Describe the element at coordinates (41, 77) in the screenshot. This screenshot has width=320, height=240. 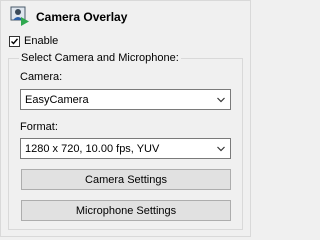
I see `camera-label: Camera:` at that location.